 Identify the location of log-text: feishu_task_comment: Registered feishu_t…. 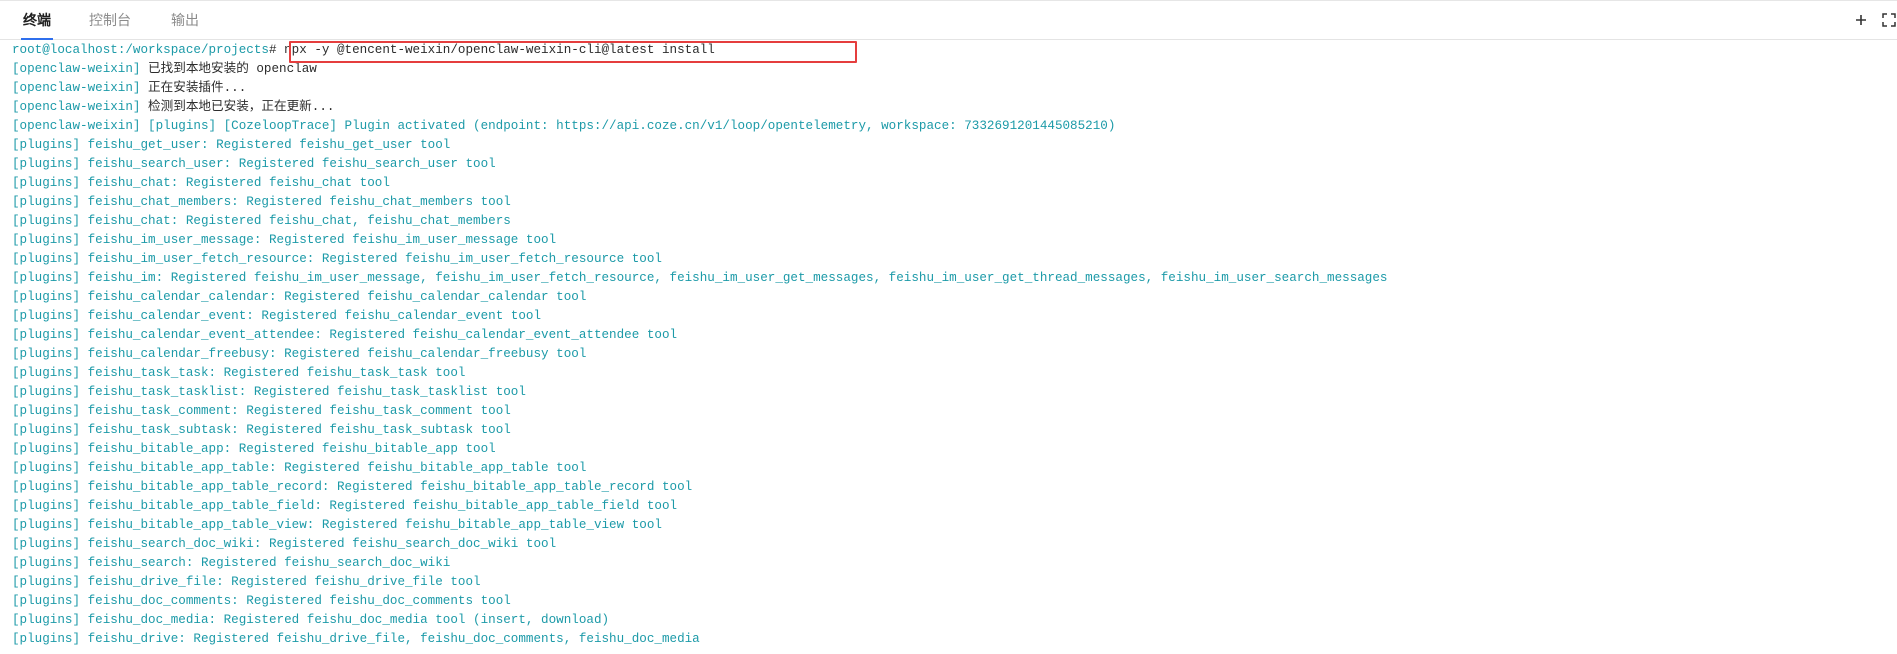
(295, 411).